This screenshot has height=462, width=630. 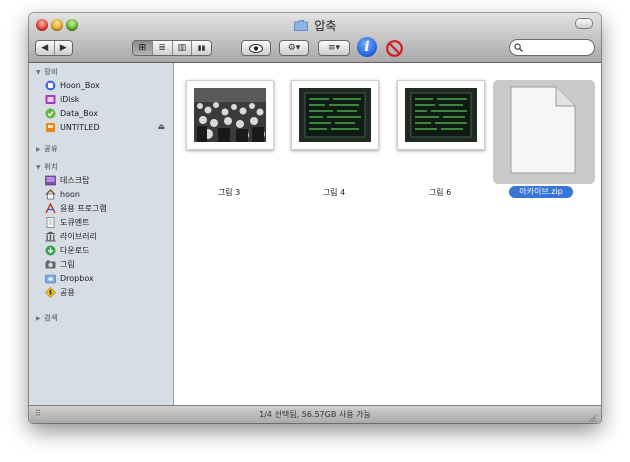 What do you see at coordinates (50, 250) in the screenshot?
I see `downloads-icon` at bounding box center [50, 250].